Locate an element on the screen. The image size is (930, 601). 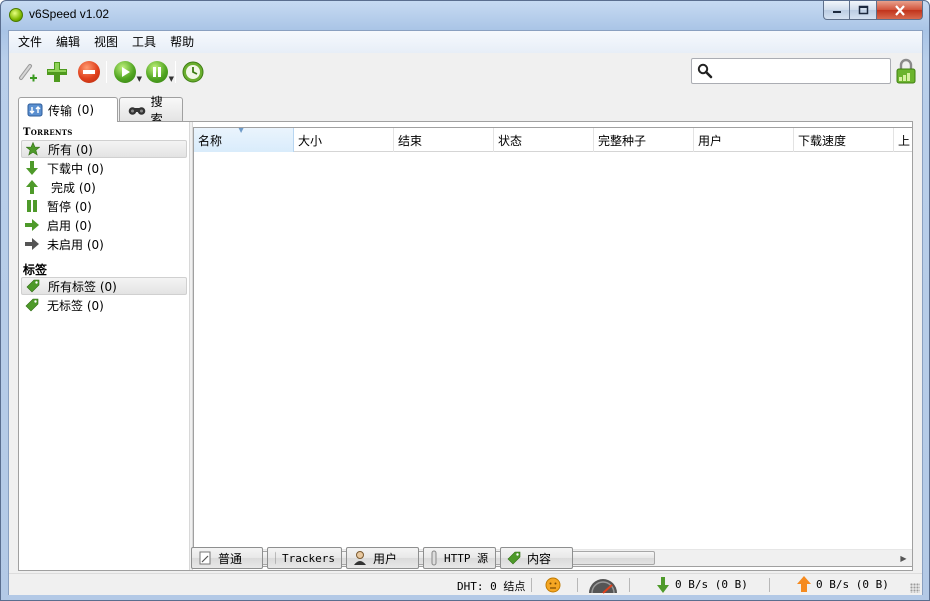
detail-tab-peers: 用户 is located at coordinates (382, 558).